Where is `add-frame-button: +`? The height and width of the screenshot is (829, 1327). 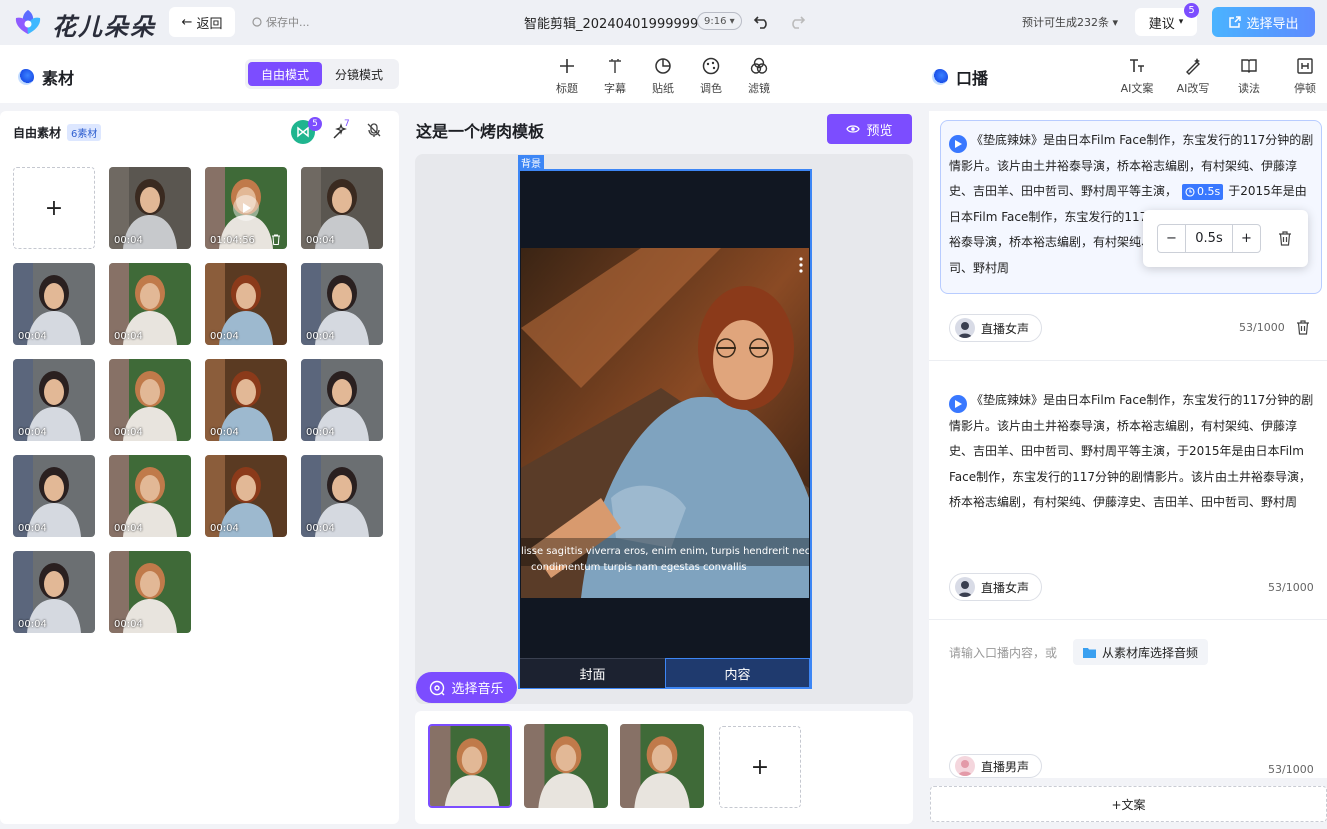
add-frame-button: + is located at coordinates (760, 767).